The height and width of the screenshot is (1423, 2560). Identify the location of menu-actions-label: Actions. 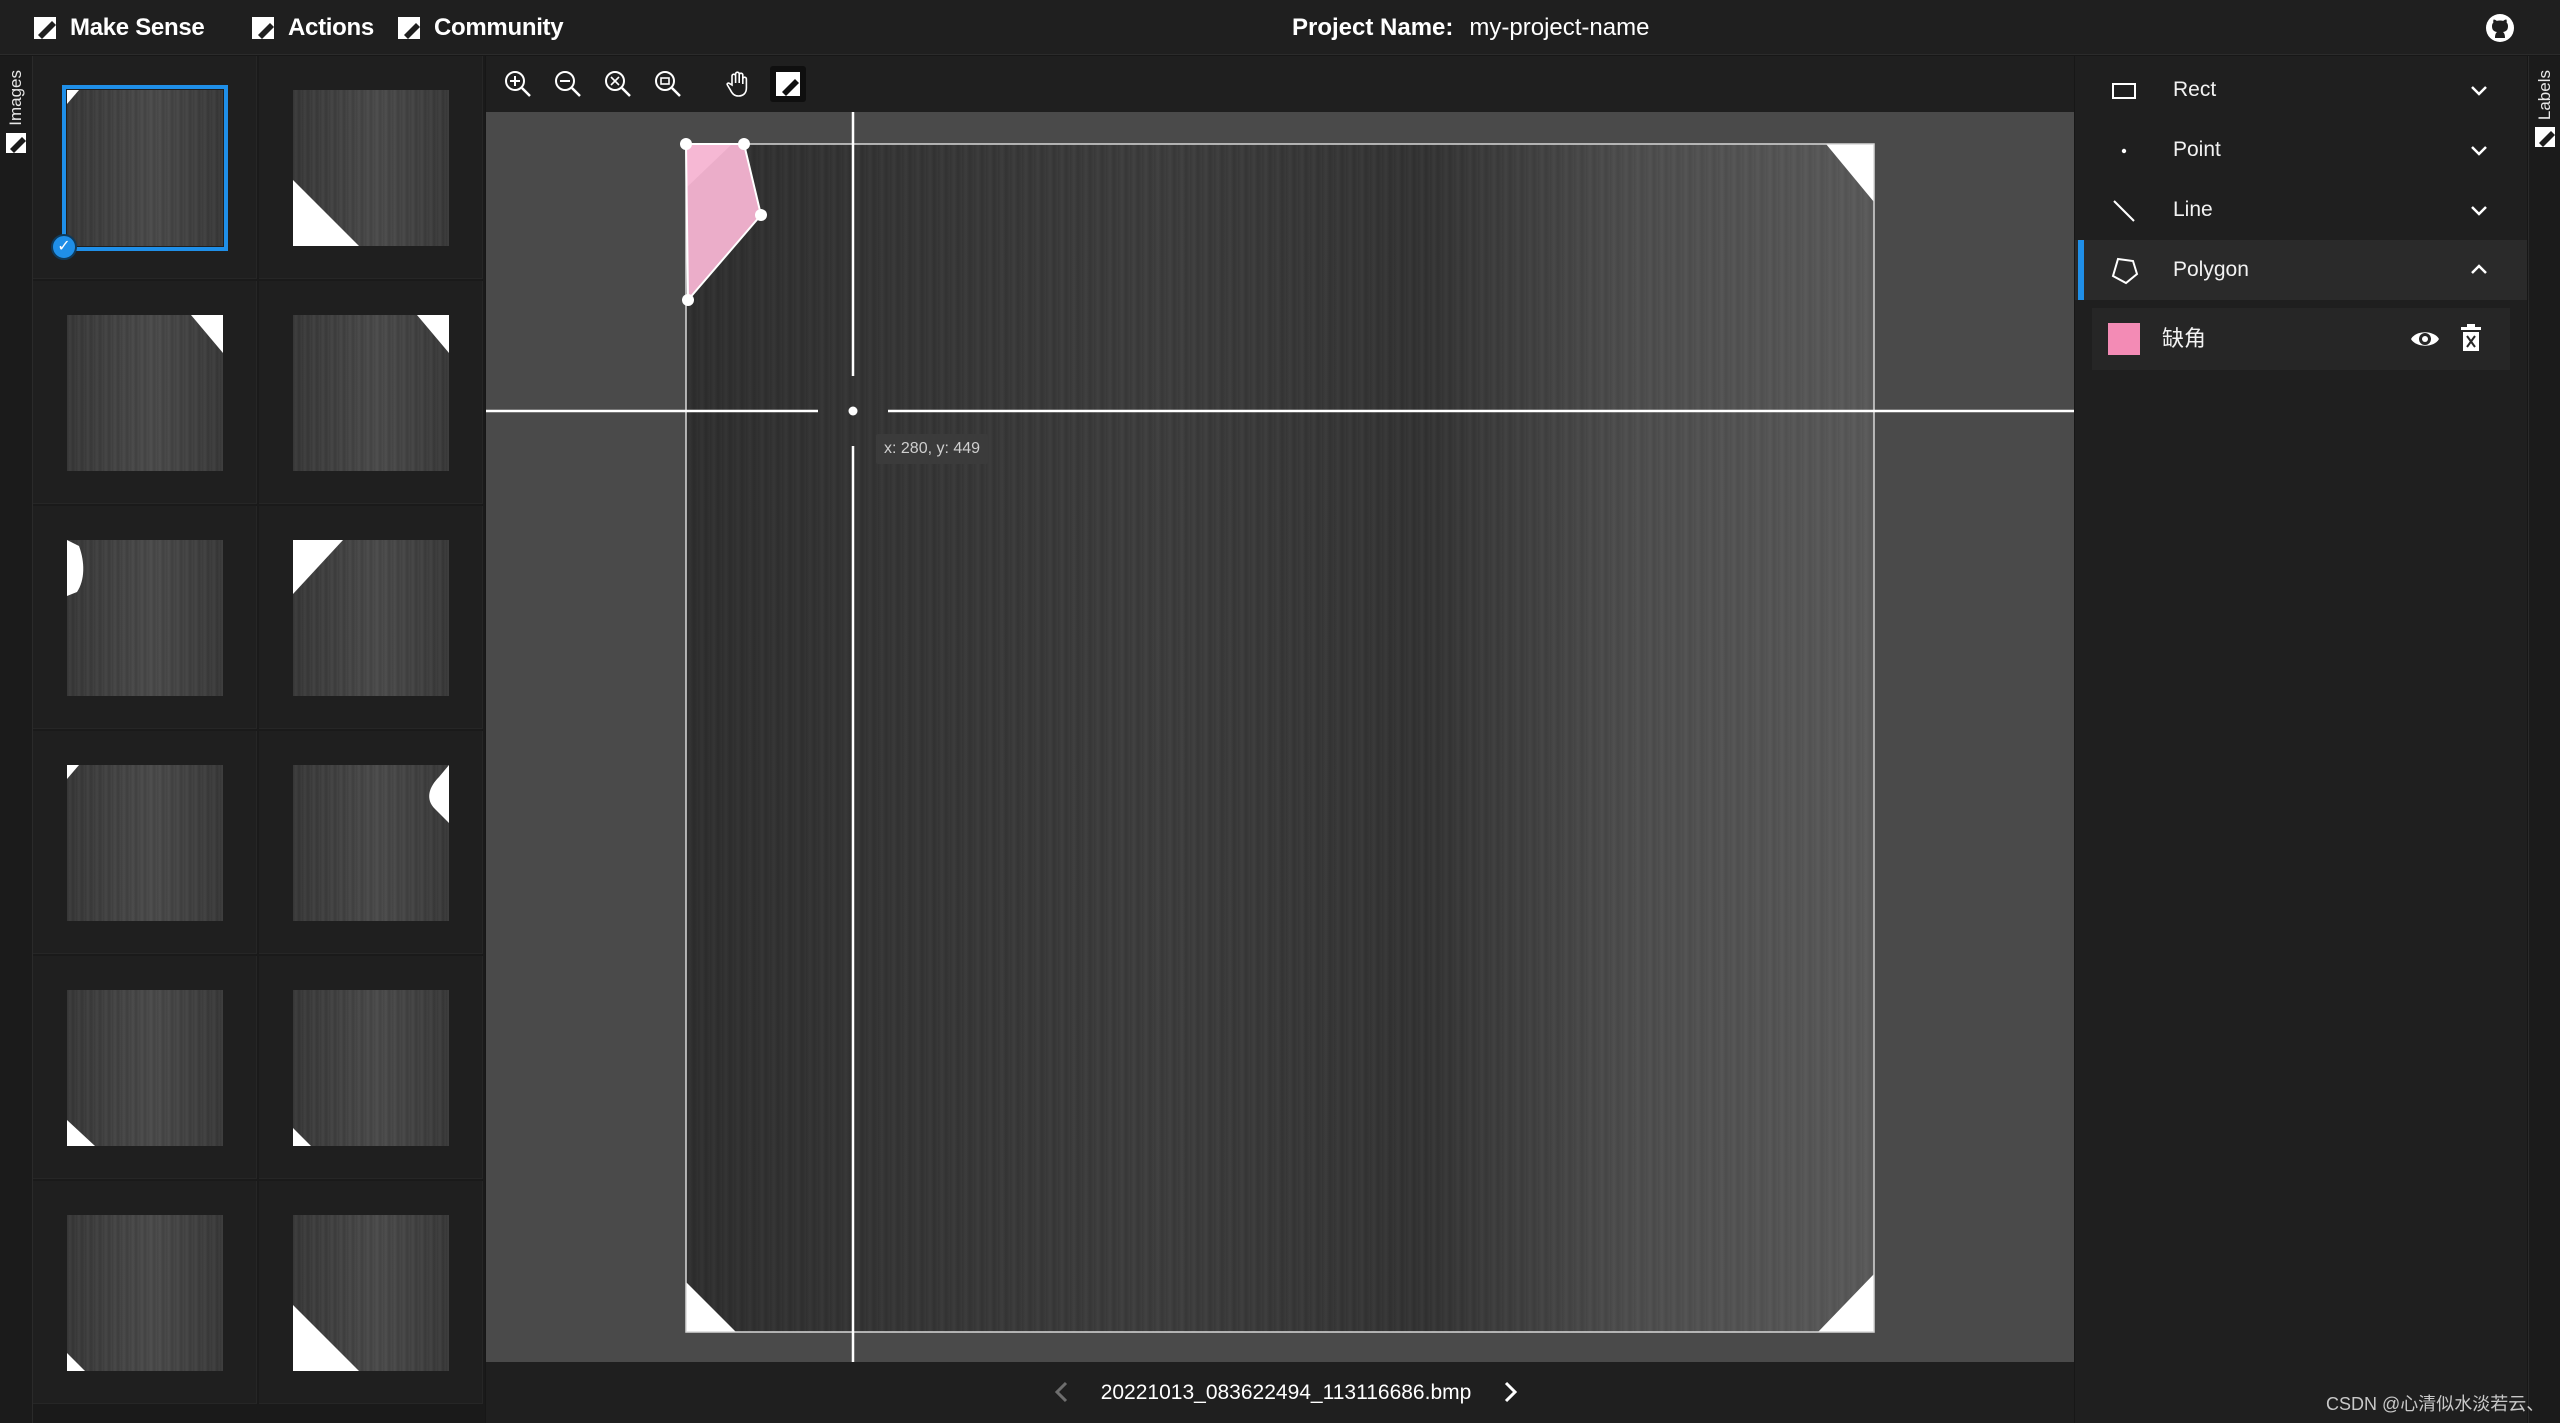
(331, 27).